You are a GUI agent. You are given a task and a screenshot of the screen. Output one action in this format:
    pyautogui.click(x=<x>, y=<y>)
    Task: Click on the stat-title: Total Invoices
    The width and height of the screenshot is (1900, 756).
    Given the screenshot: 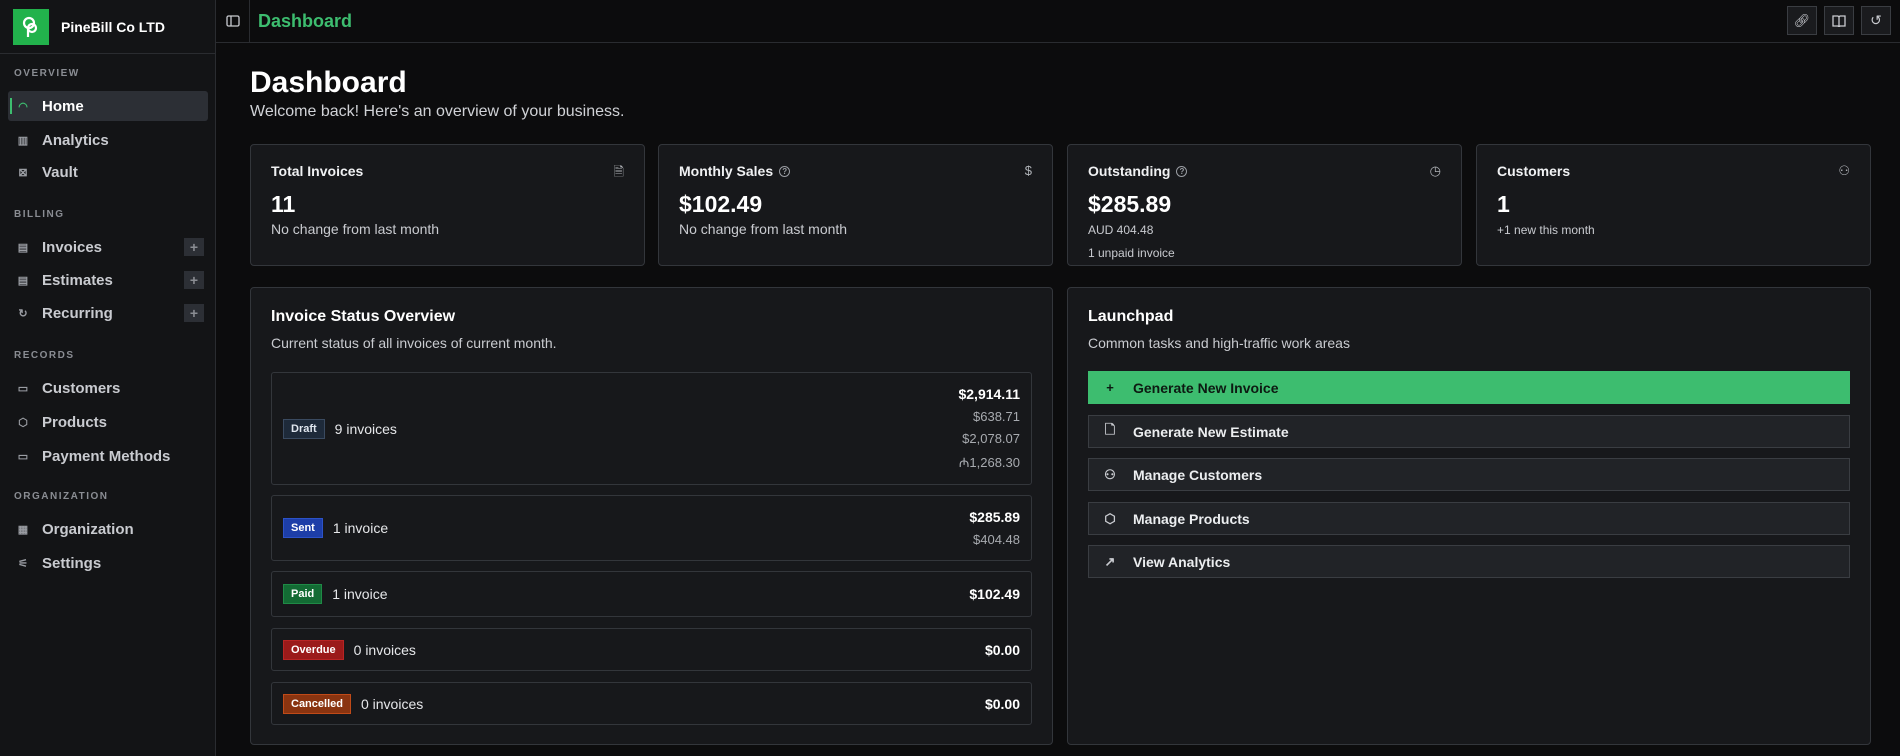 What is the action you would take?
    pyautogui.click(x=317, y=171)
    